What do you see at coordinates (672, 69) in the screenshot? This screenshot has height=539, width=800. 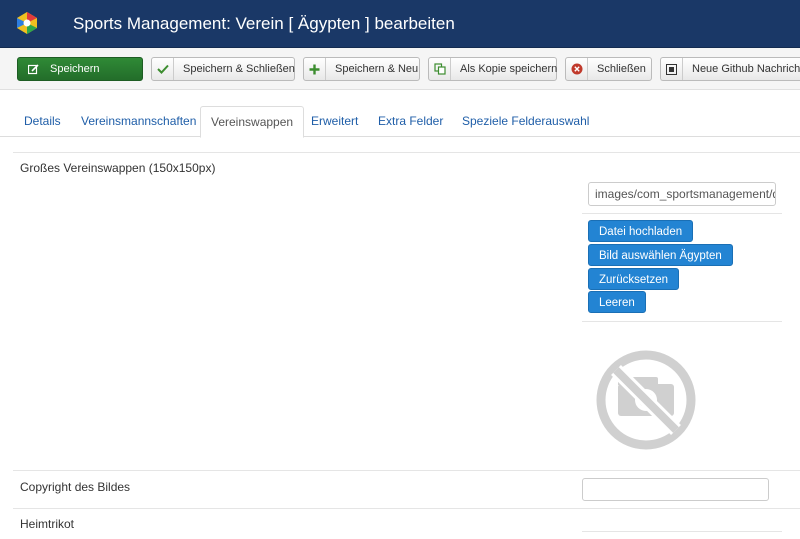 I see `github-icon` at bounding box center [672, 69].